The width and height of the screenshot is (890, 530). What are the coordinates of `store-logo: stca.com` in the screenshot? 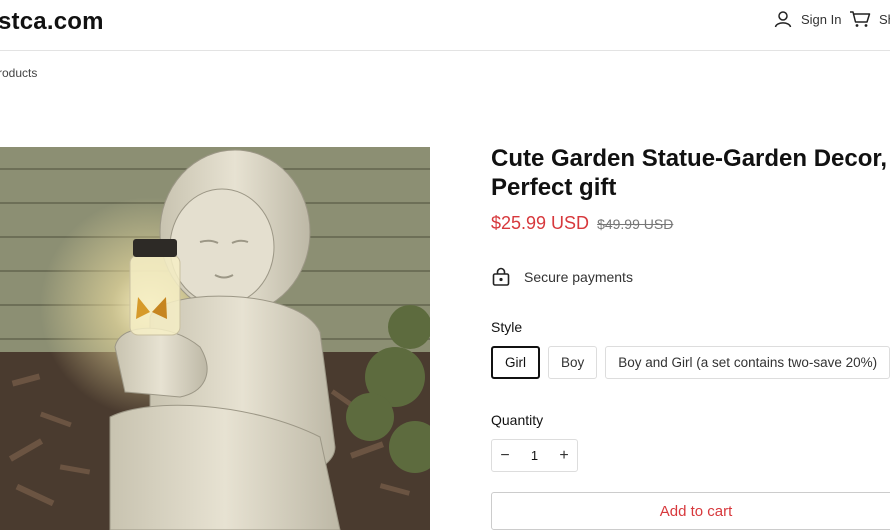 It's located at (52, 22).